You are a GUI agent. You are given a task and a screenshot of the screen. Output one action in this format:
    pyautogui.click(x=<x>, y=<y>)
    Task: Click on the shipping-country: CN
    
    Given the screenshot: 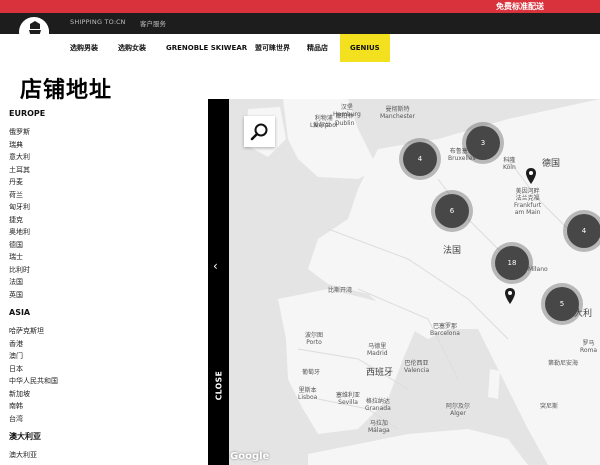 What is the action you would take?
    pyautogui.click(x=120, y=22)
    